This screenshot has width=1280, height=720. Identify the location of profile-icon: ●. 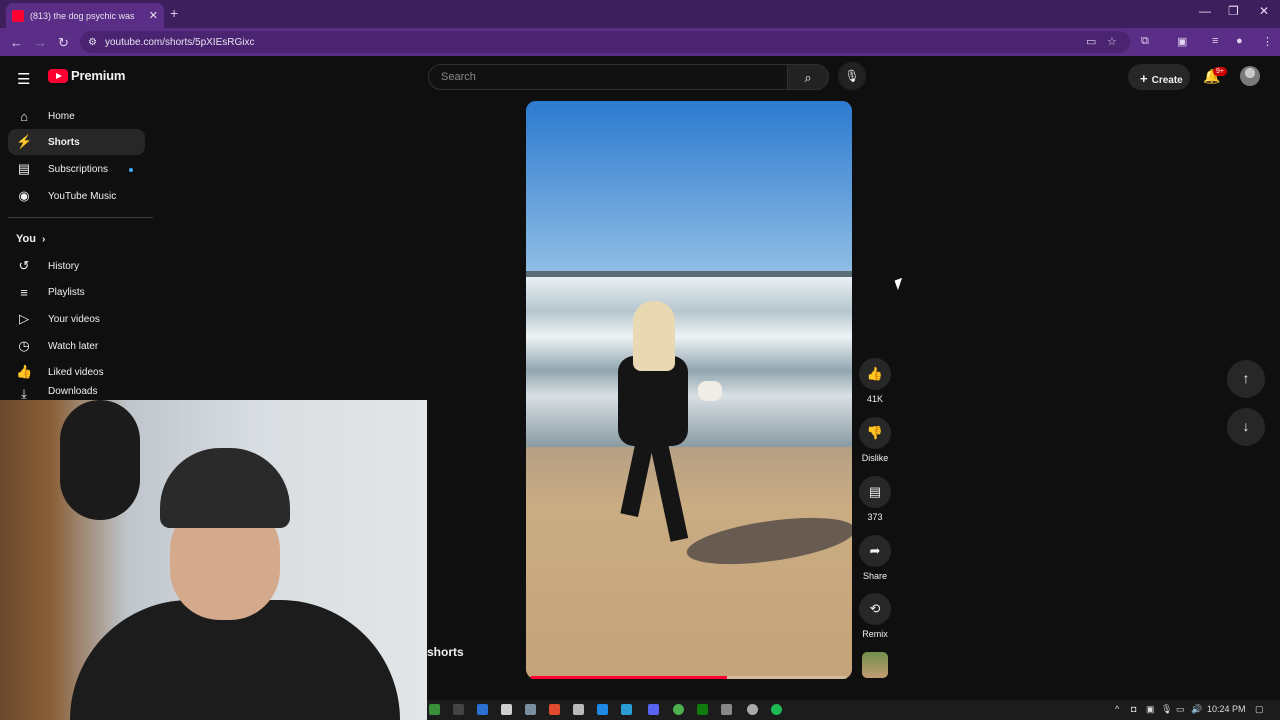
(1239, 41).